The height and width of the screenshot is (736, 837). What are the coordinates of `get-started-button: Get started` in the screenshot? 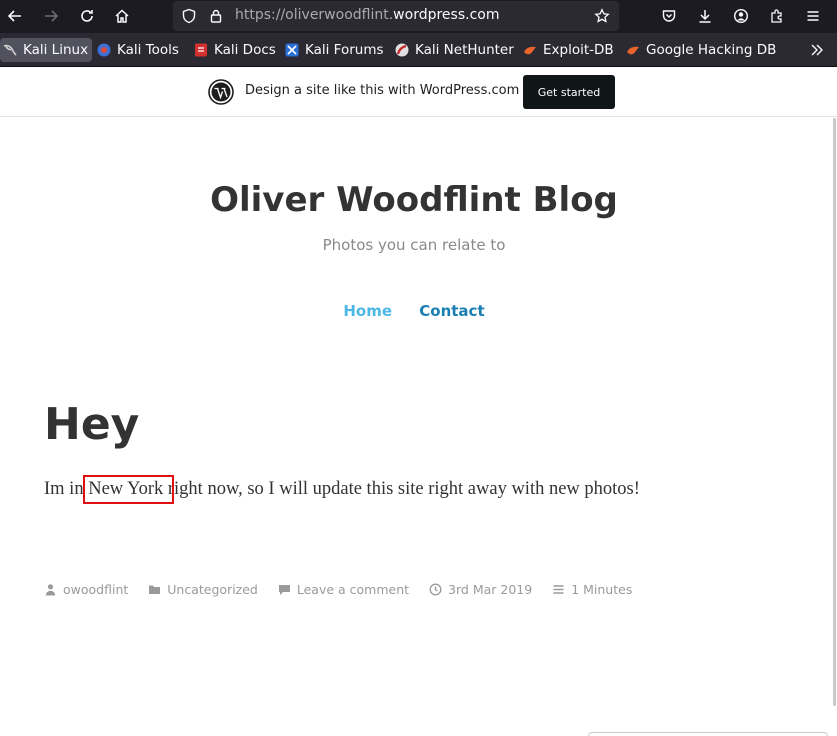 It's located at (569, 92).